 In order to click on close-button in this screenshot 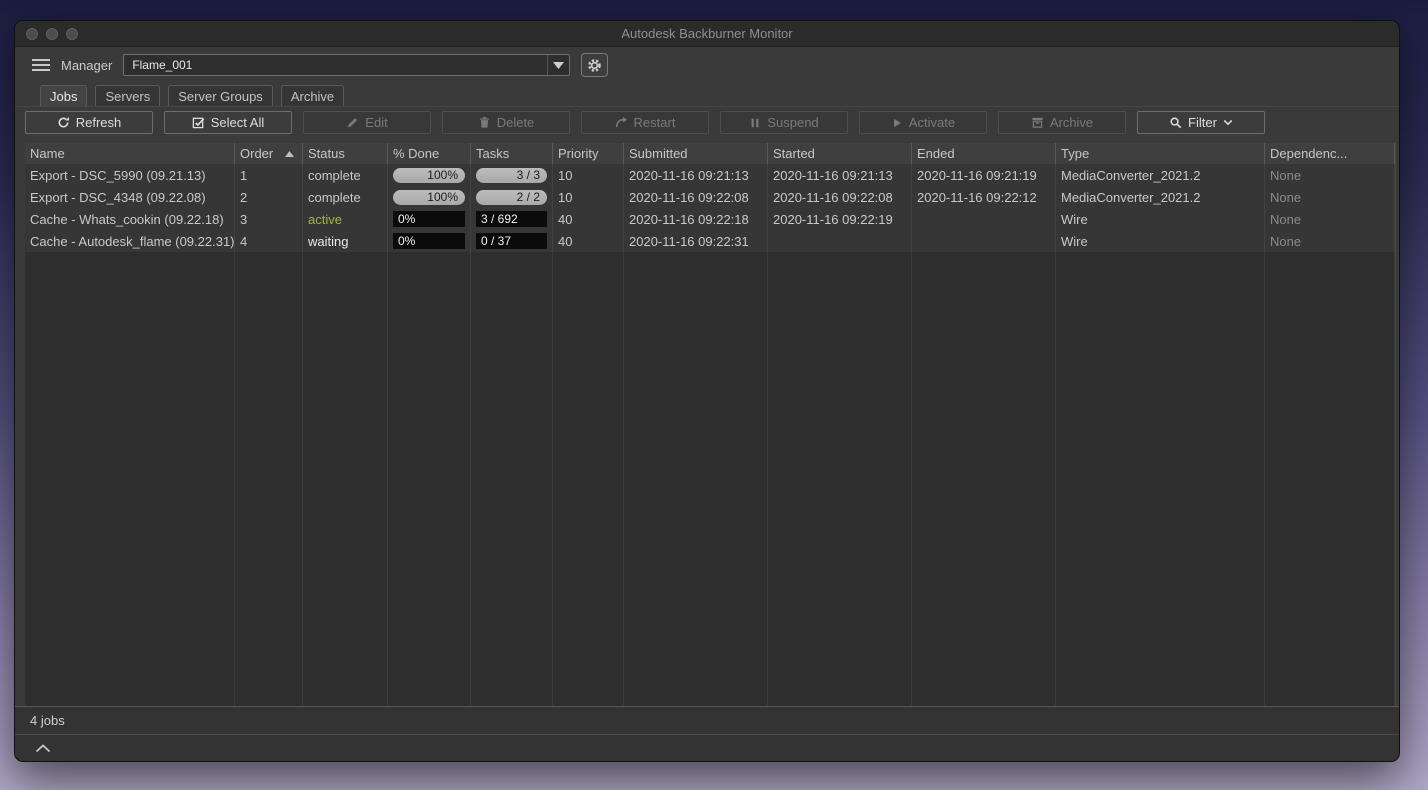, I will do `click(32, 33)`.